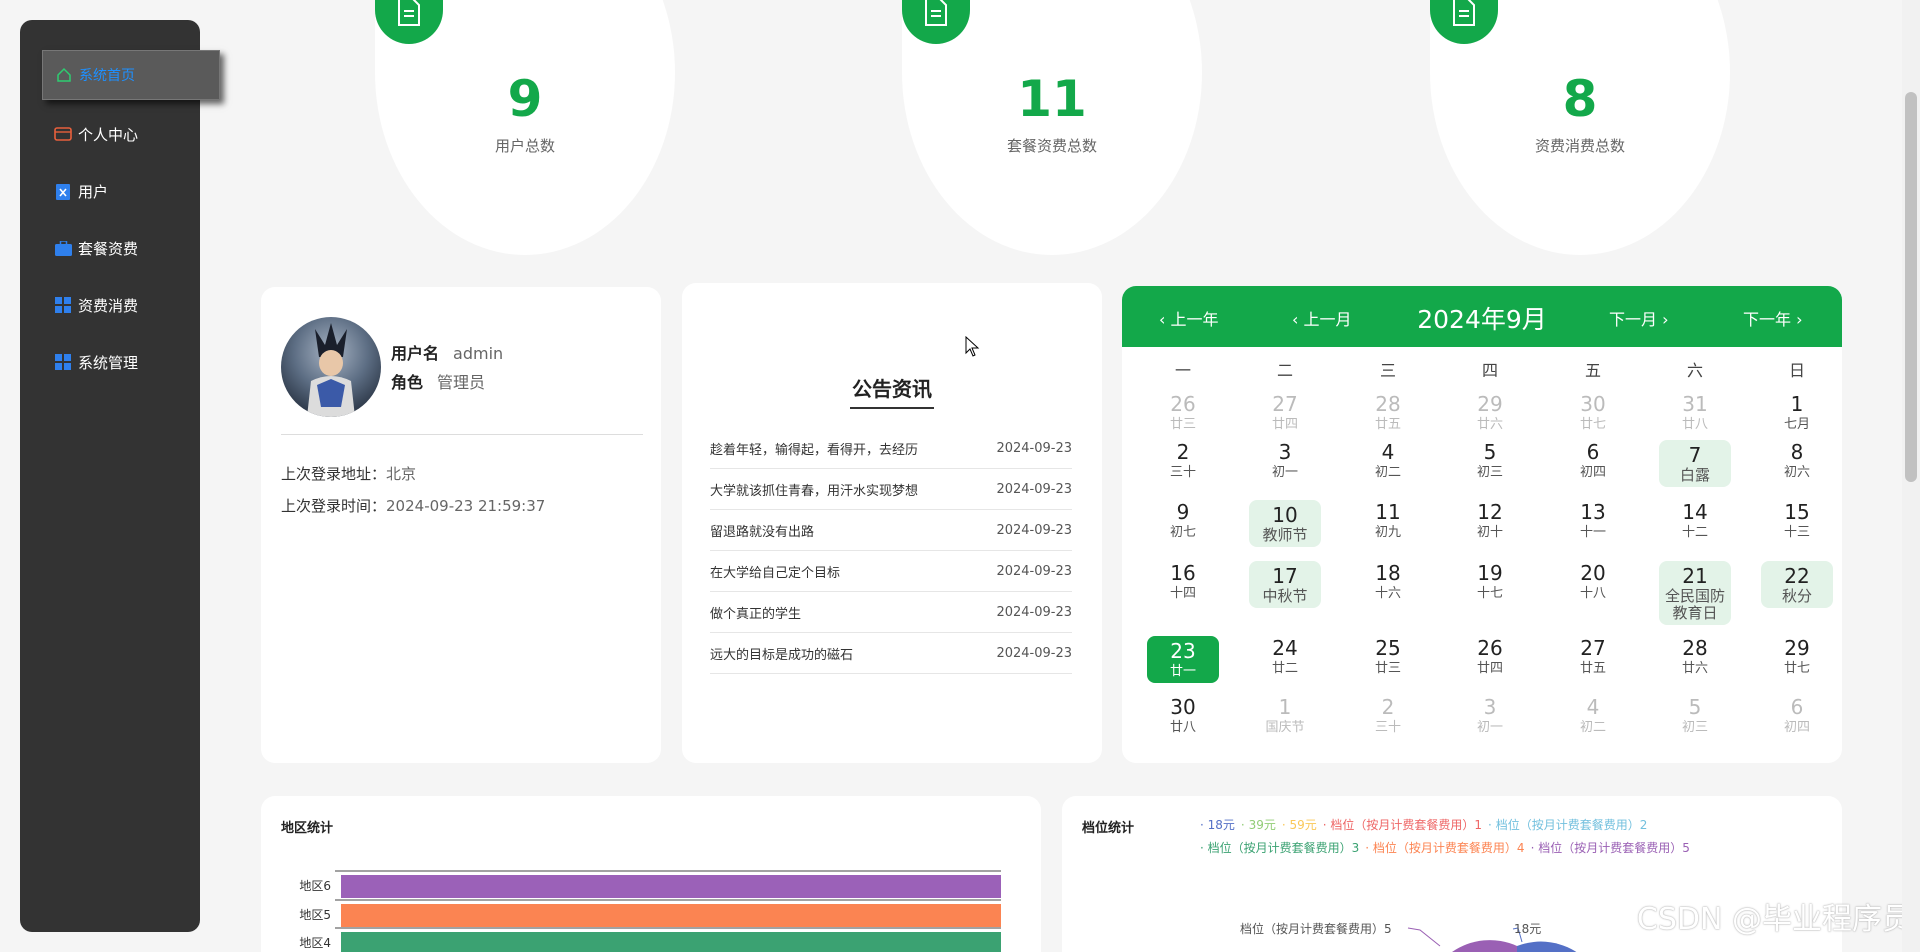 The height and width of the screenshot is (952, 1920). Describe the element at coordinates (1182, 472) in the screenshot. I see `day-lunar: 三十` at that location.